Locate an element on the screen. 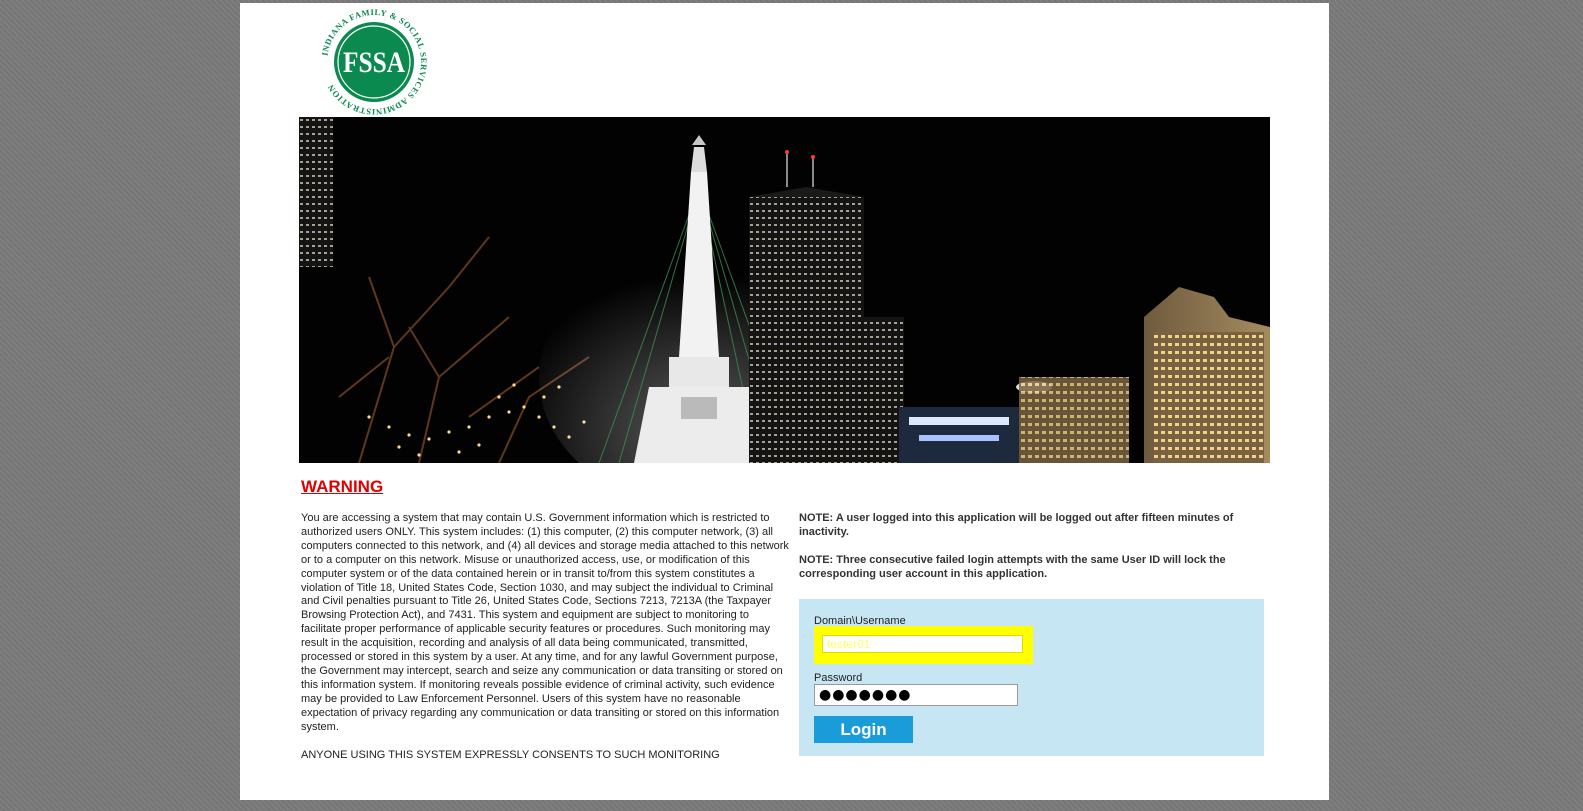  warning-heading: WARNING is located at coordinates (342, 486).